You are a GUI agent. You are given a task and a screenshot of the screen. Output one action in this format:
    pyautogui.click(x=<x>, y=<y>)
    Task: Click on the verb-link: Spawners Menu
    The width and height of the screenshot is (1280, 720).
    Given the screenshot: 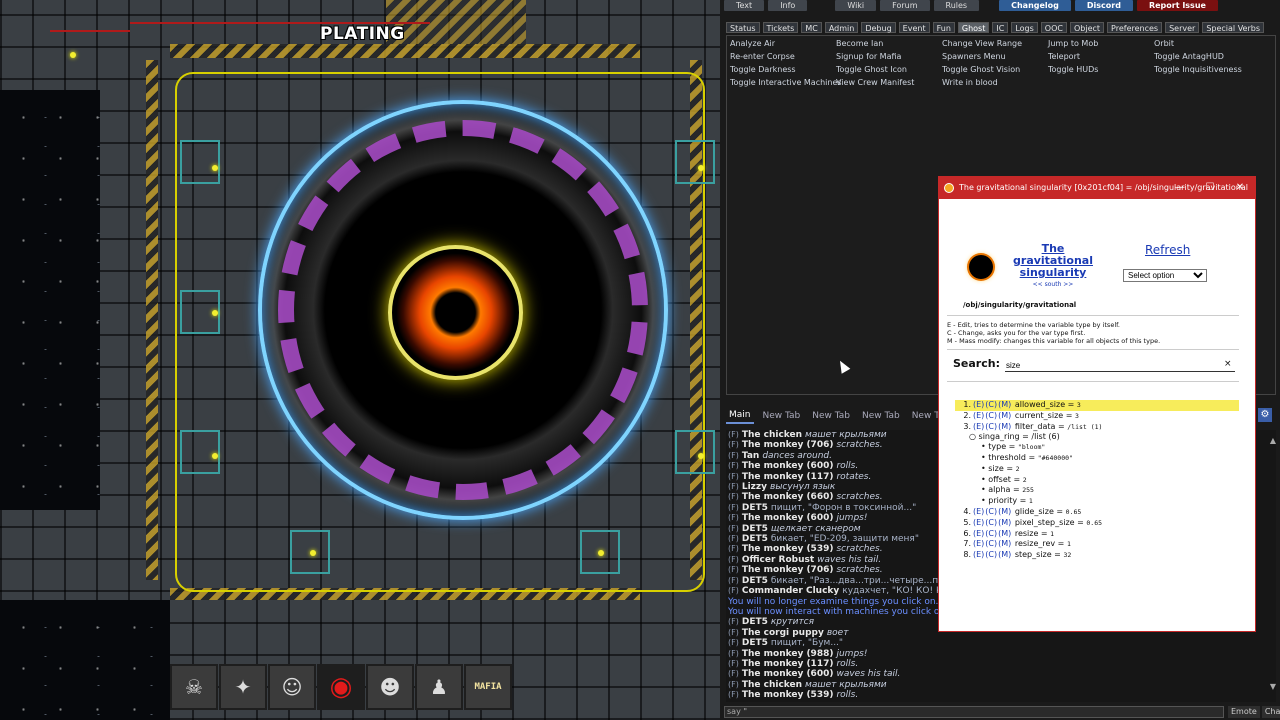 What is the action you would take?
    pyautogui.click(x=994, y=56)
    